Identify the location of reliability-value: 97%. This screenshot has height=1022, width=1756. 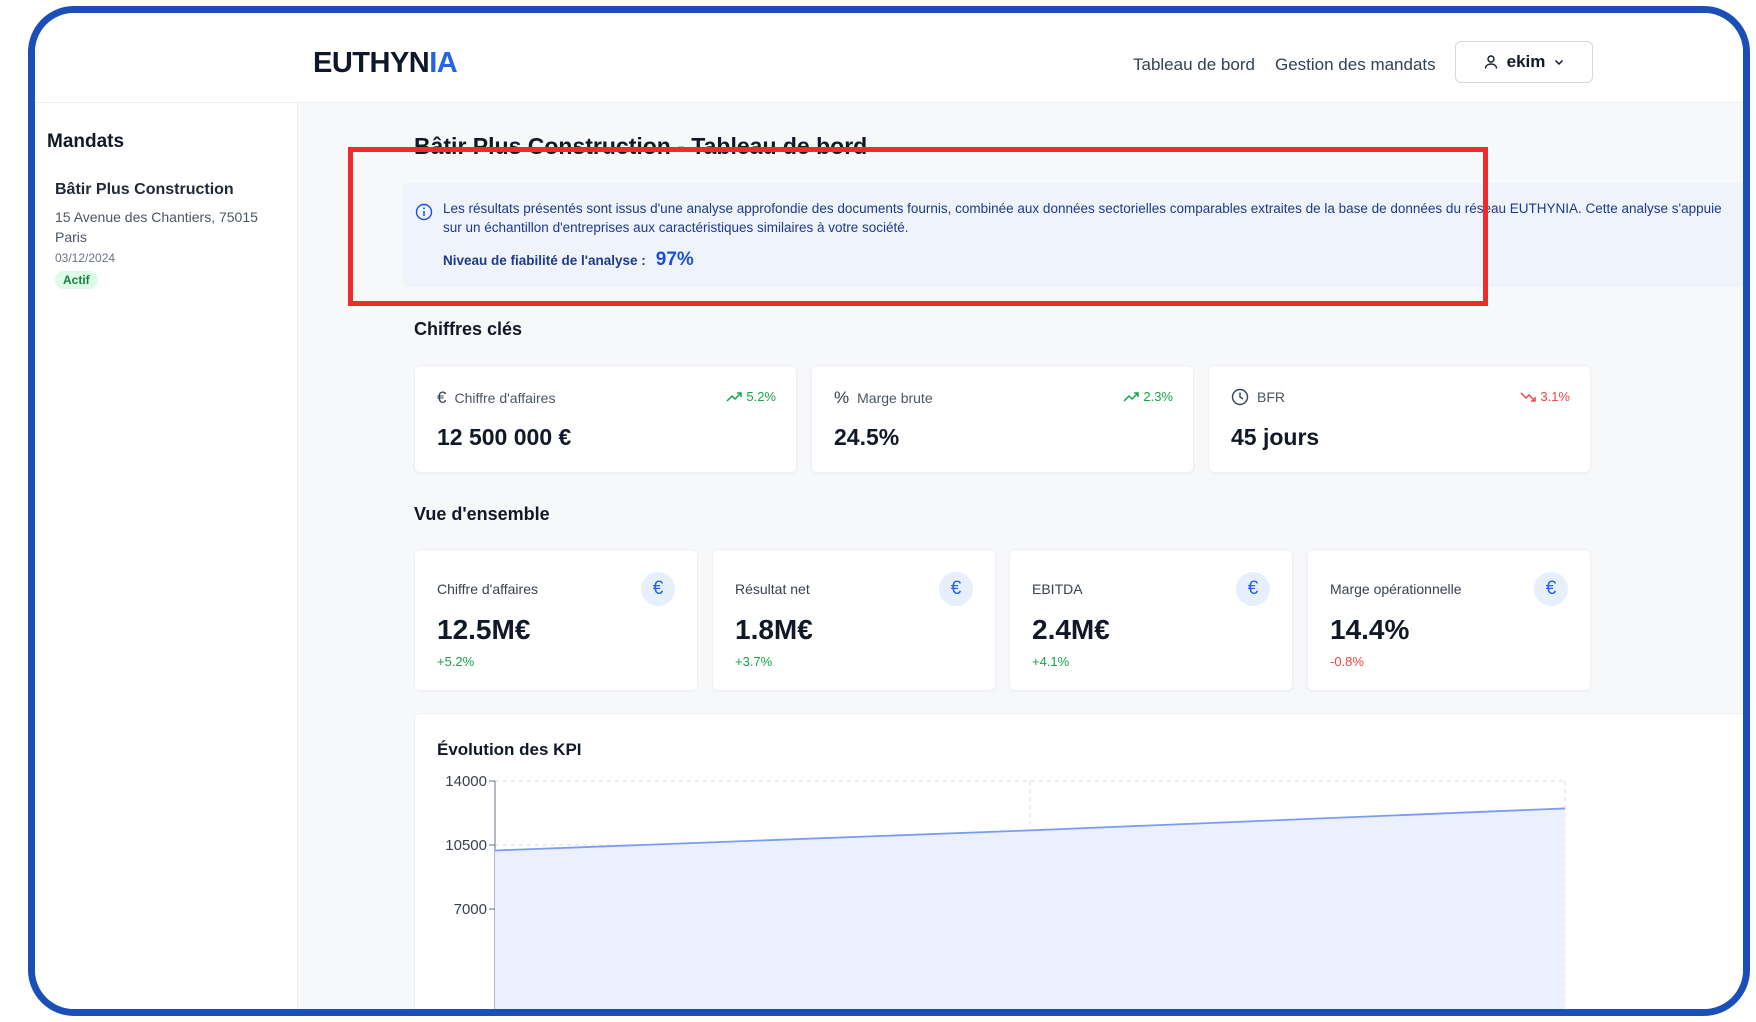
(674, 259).